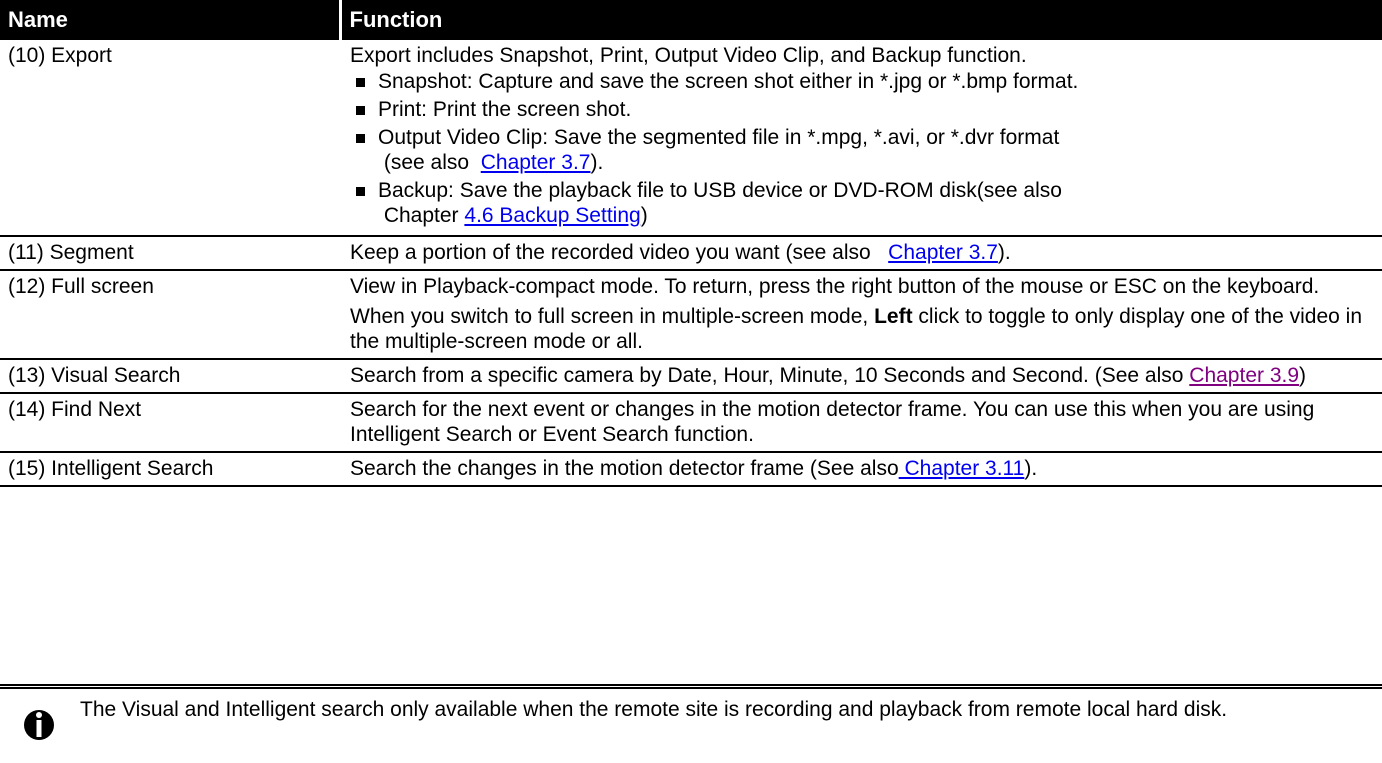 The image size is (1382, 763). What do you see at coordinates (170, 253) in the screenshot?
I see `row-name-segment: (11) Segment` at bounding box center [170, 253].